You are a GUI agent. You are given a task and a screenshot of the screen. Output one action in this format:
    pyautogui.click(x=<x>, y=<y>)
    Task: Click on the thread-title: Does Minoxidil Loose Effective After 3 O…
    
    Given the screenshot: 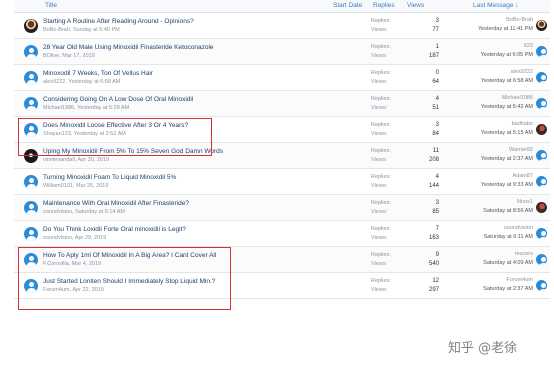 What is the action you would take?
    pyautogui.click(x=115, y=125)
    